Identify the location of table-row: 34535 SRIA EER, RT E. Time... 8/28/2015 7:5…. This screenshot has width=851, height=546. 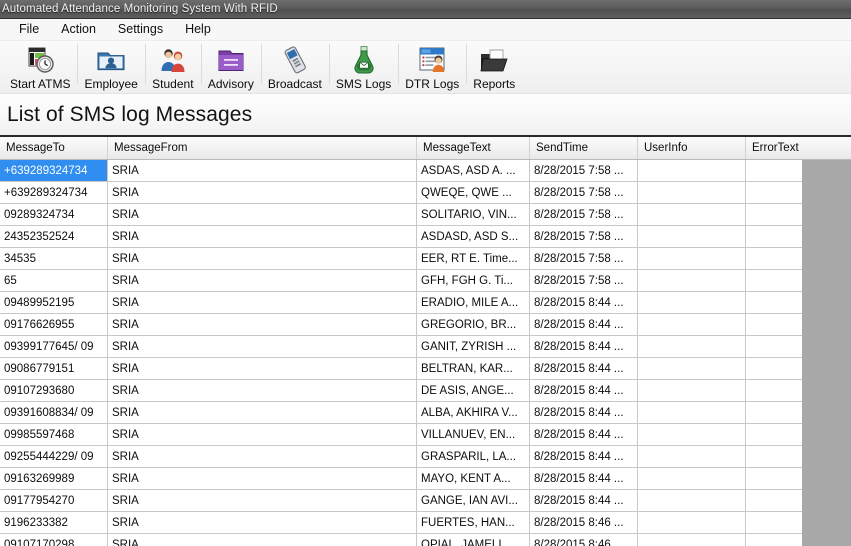
(422, 258).